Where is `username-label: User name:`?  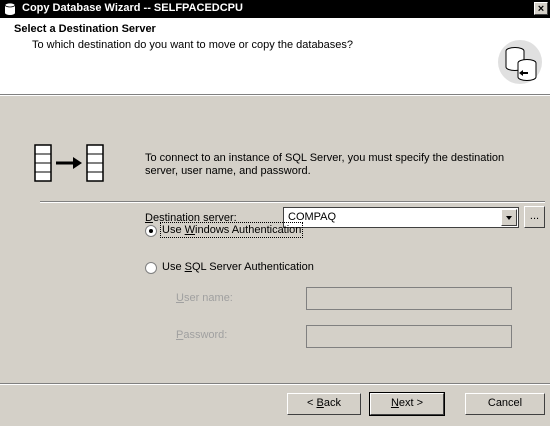
username-label: User name: is located at coordinates (204, 298).